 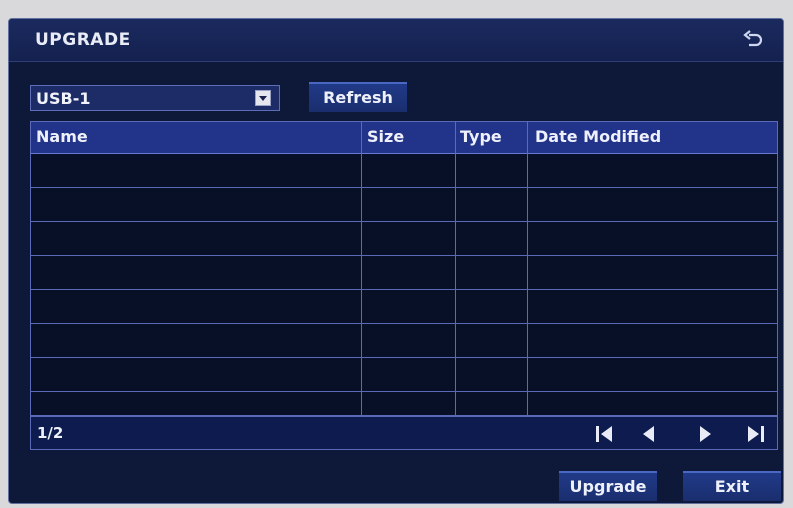 I want to click on next-page-icon, so click(x=706, y=434).